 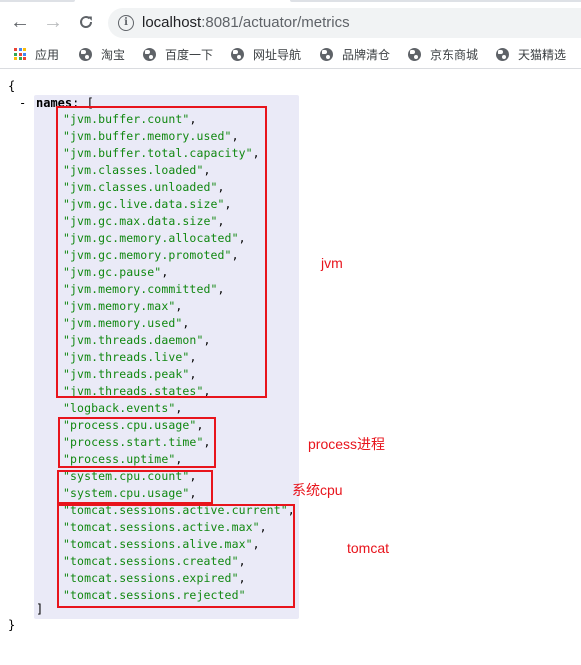 I want to click on bookmark-label: 应用, so click(x=47, y=54).